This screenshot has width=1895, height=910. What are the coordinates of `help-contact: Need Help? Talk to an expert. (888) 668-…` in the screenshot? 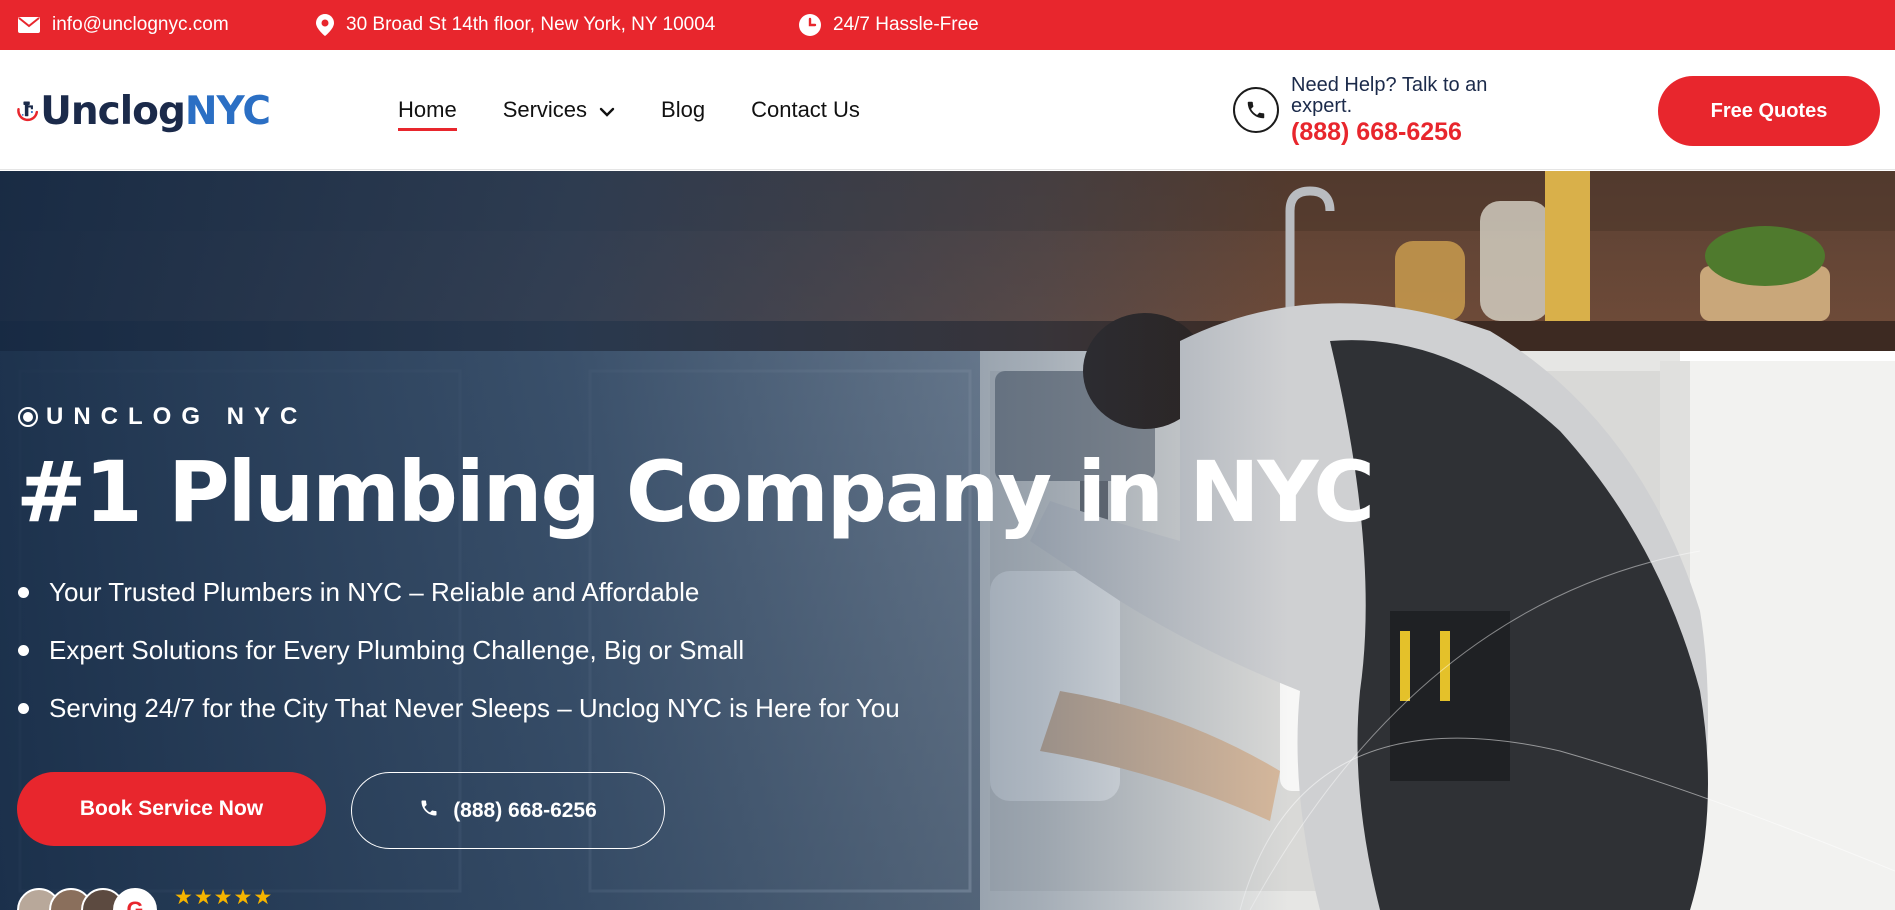 It's located at (1377, 110).